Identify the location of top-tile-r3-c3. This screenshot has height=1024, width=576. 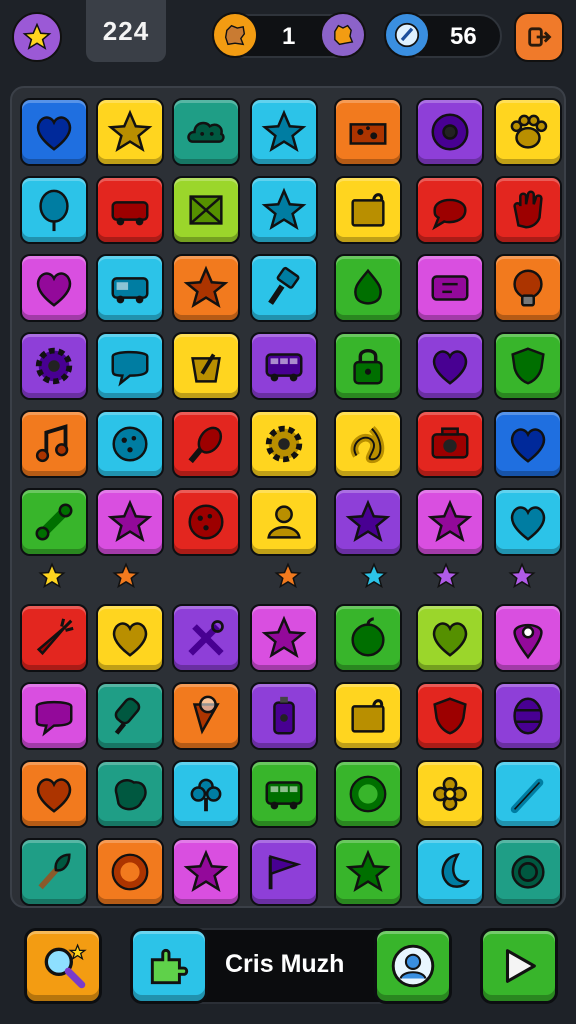
(206, 288).